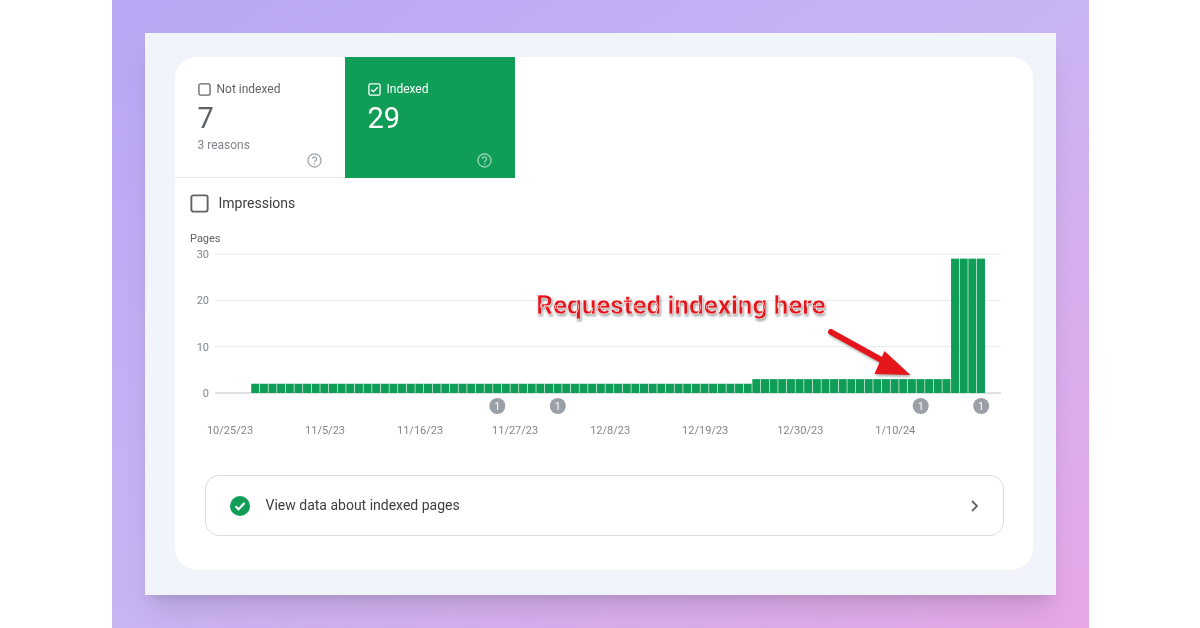 The image size is (1200, 628). Describe the element at coordinates (248, 89) in the screenshot. I see `tile-label: Not indexed` at that location.